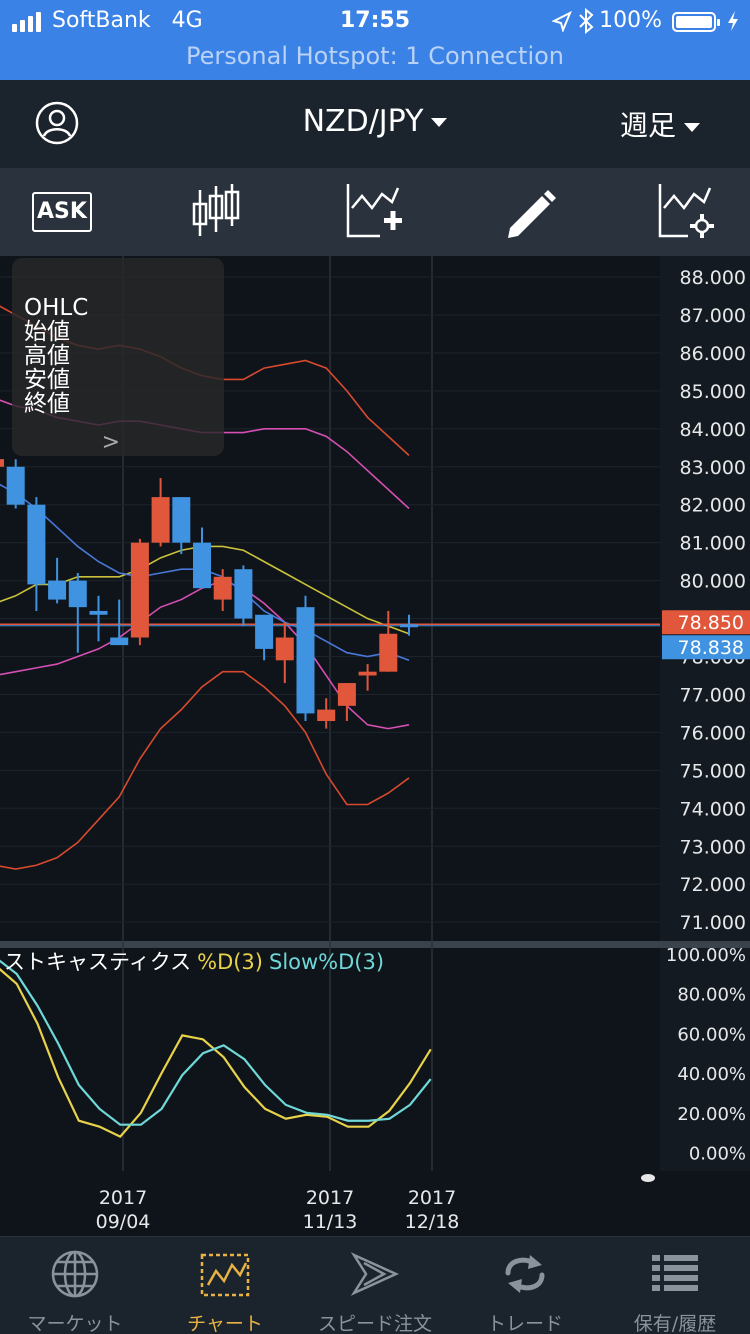 This screenshot has height=1334, width=750. What do you see at coordinates (647, 125) in the screenshot?
I see `period-label: 週足` at bounding box center [647, 125].